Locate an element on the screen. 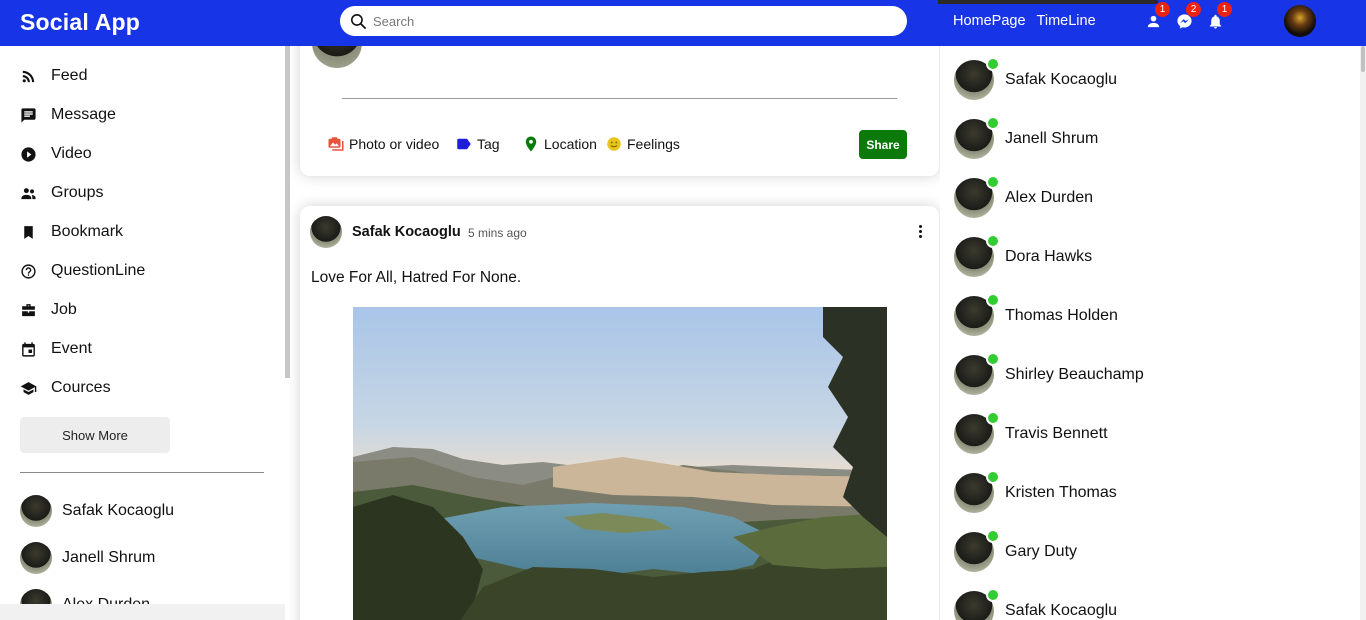 The width and height of the screenshot is (1366, 620). post-text: Love For All, Hatred For None. is located at coordinates (416, 277).